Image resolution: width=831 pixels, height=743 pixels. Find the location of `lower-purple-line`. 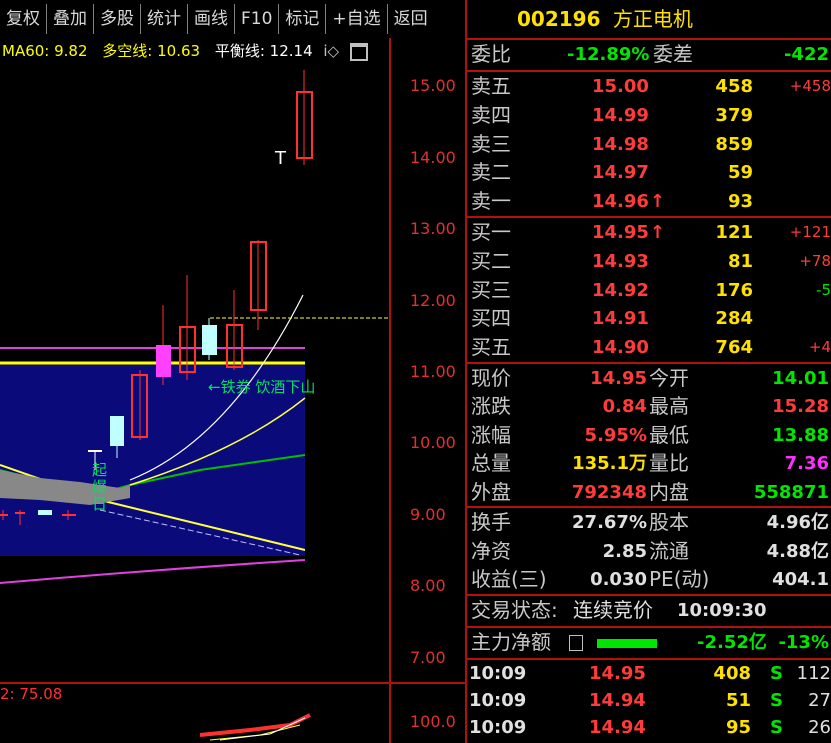

lower-purple-line is located at coordinates (153, 571).